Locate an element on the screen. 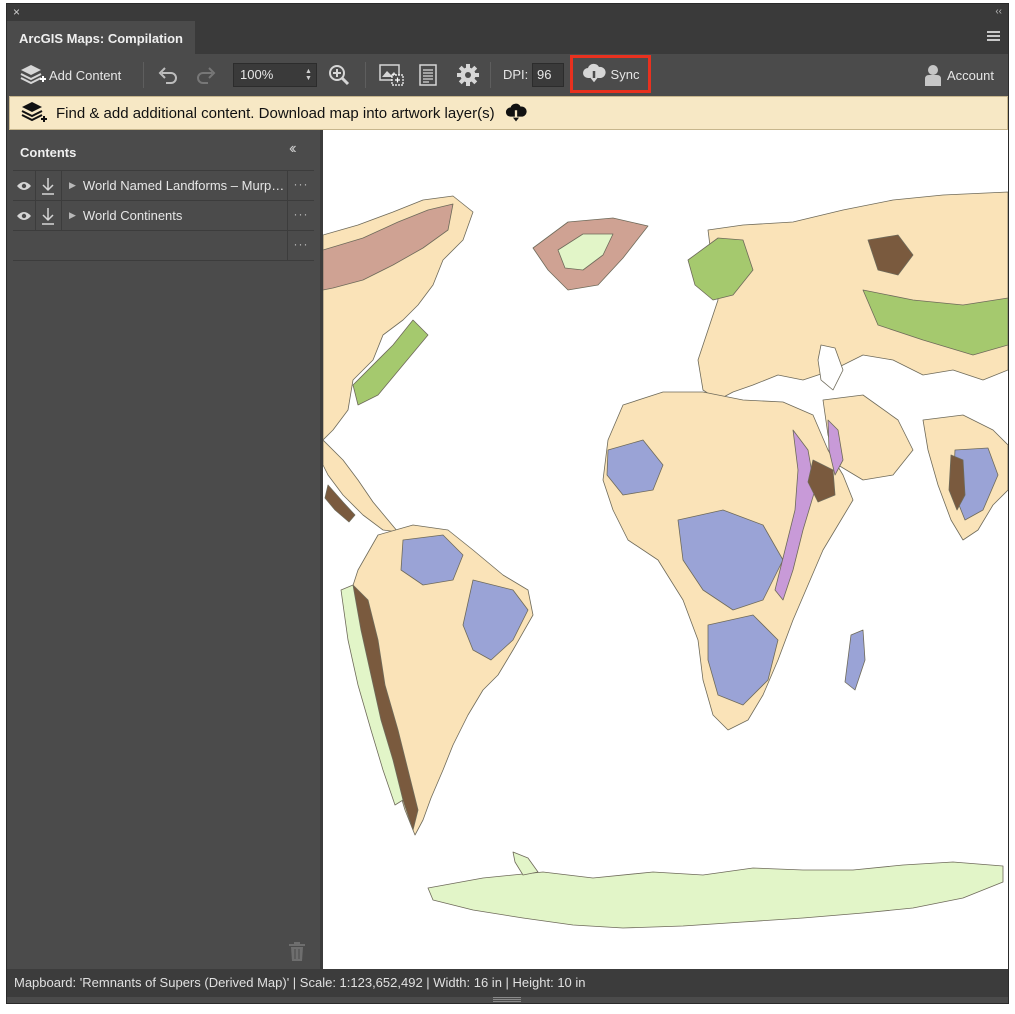 The image size is (1015, 1014). add-content-label: Add Content is located at coordinates (85, 75).